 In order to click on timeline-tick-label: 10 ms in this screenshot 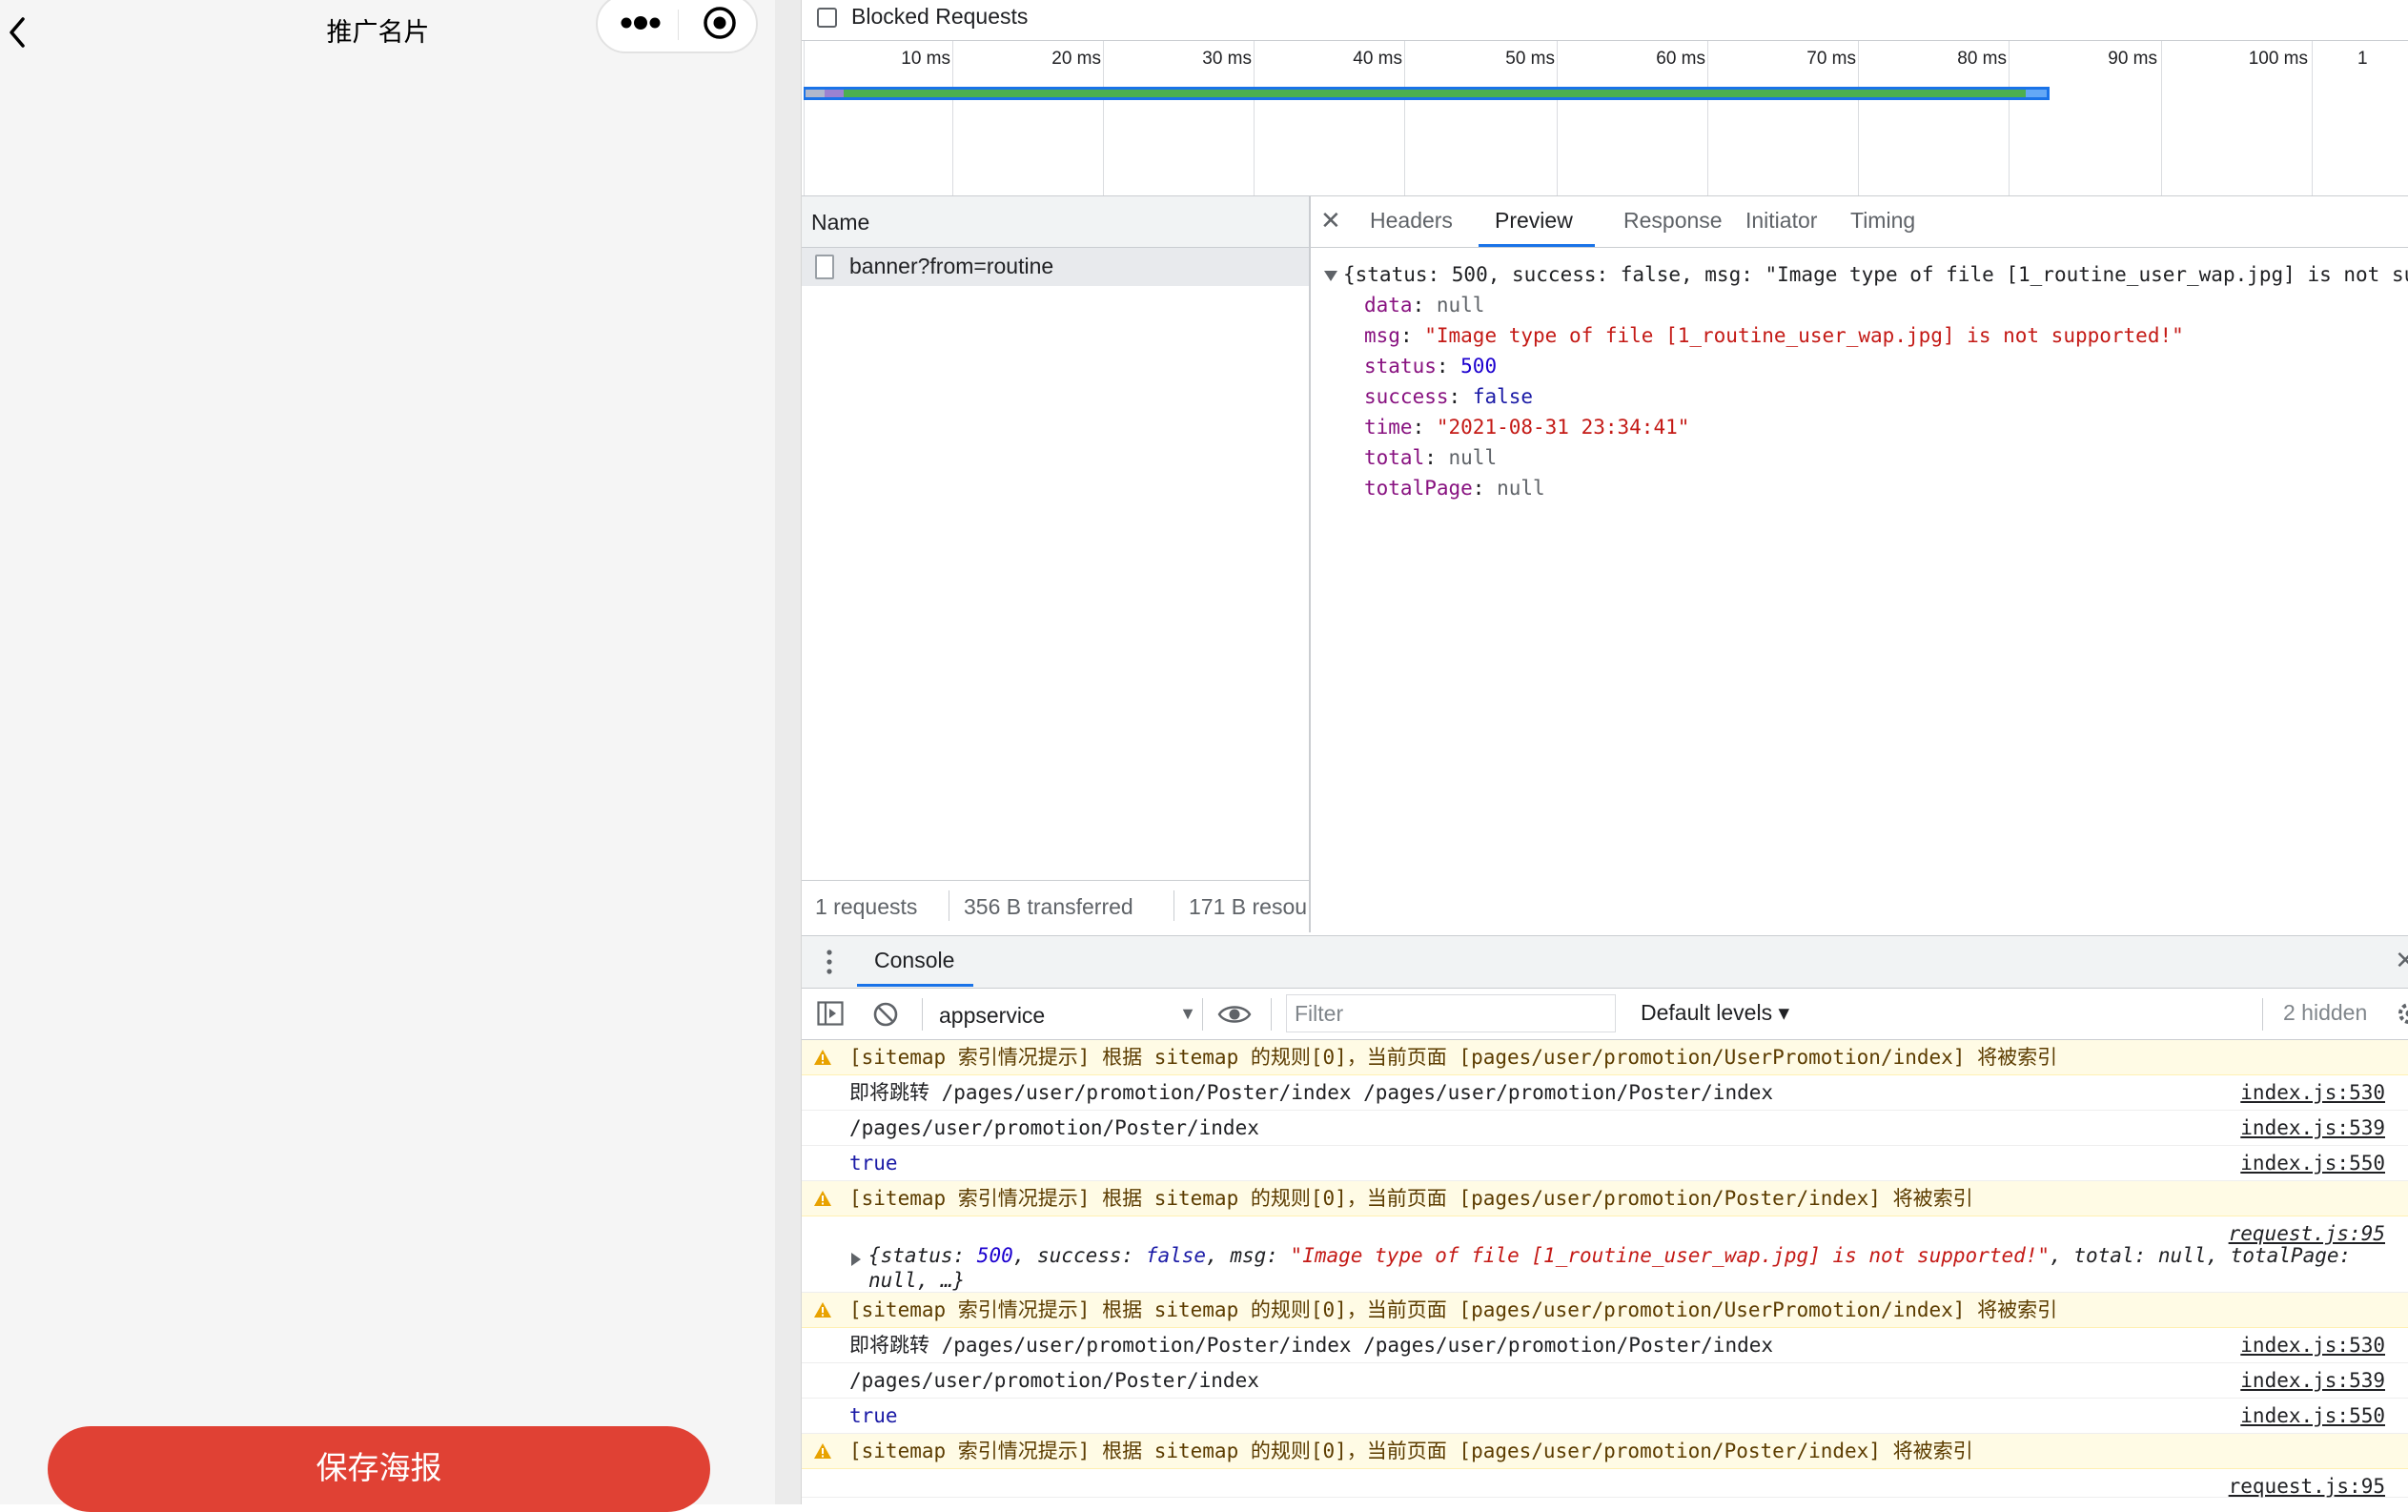, I will do `click(893, 59)`.